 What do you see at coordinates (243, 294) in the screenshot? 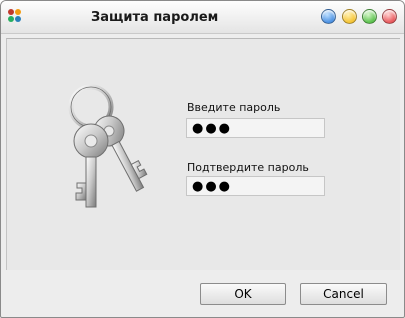
I see `ok-button: OK` at bounding box center [243, 294].